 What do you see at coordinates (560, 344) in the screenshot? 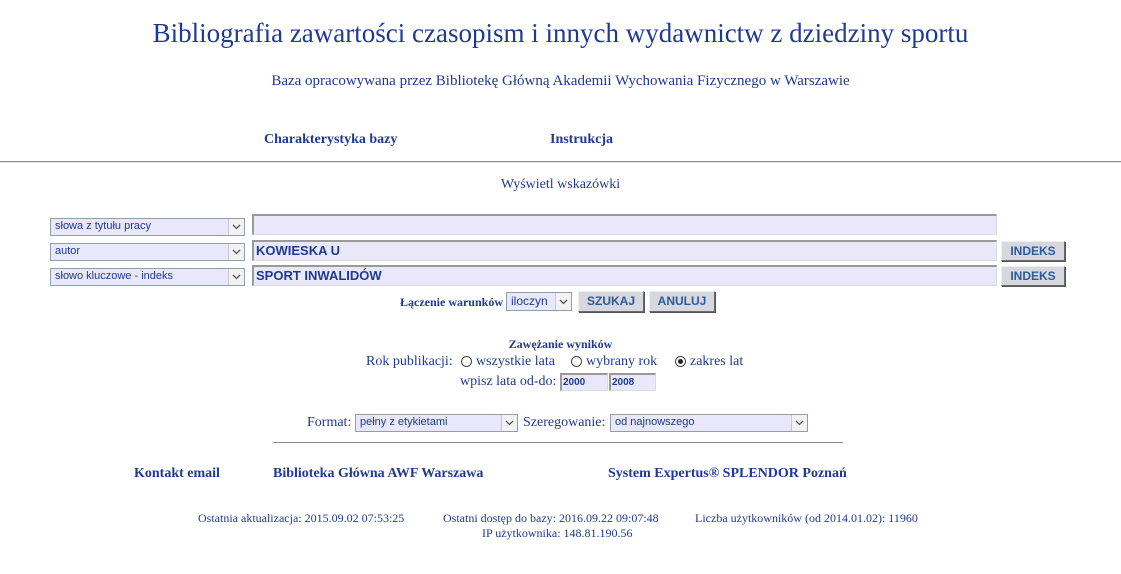
I see `narrowing-heading: Zawężanie wyników` at bounding box center [560, 344].